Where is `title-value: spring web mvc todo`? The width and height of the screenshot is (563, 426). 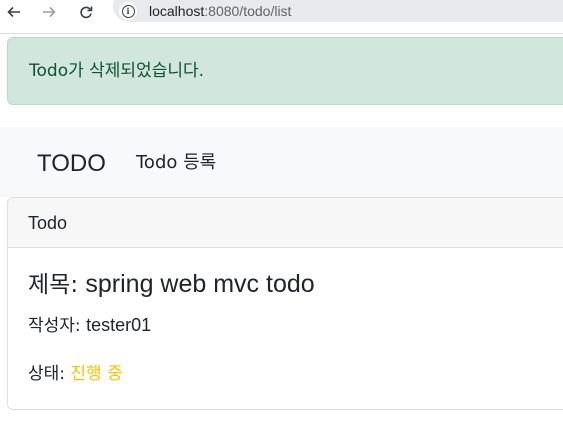
title-value: spring web mvc todo is located at coordinates (200, 284).